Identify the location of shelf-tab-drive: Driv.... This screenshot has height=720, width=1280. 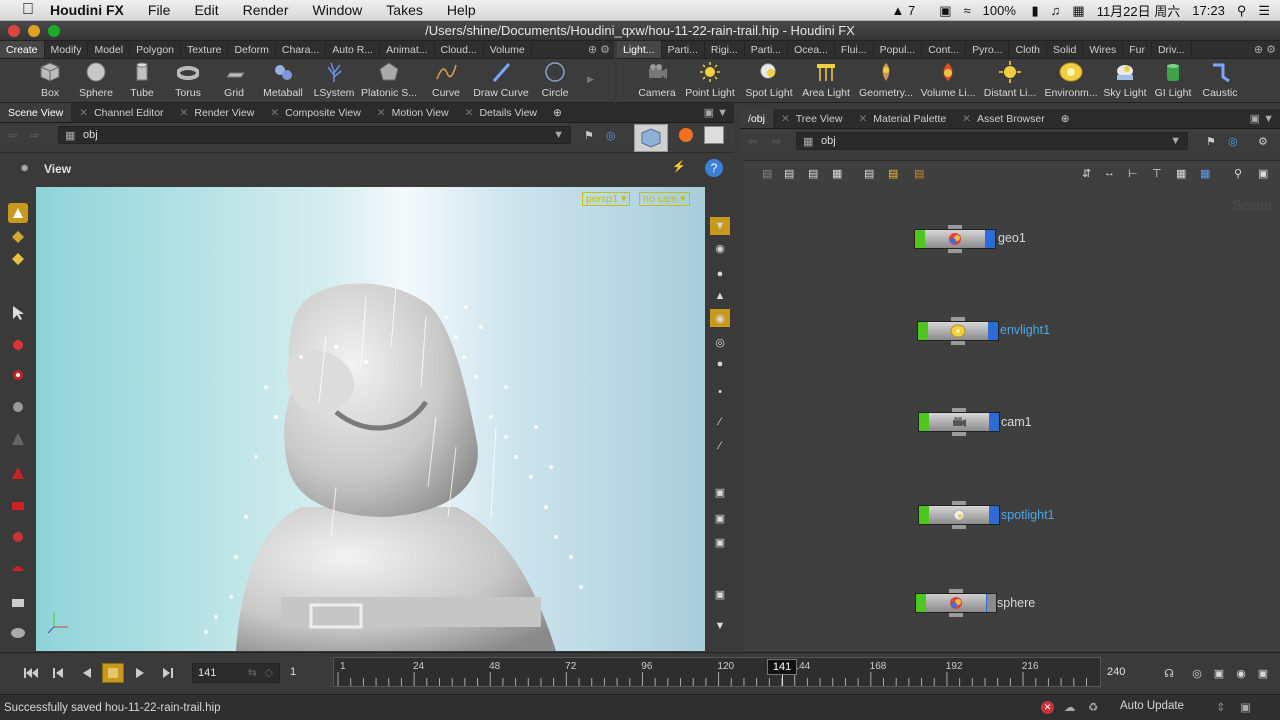
(1172, 49).